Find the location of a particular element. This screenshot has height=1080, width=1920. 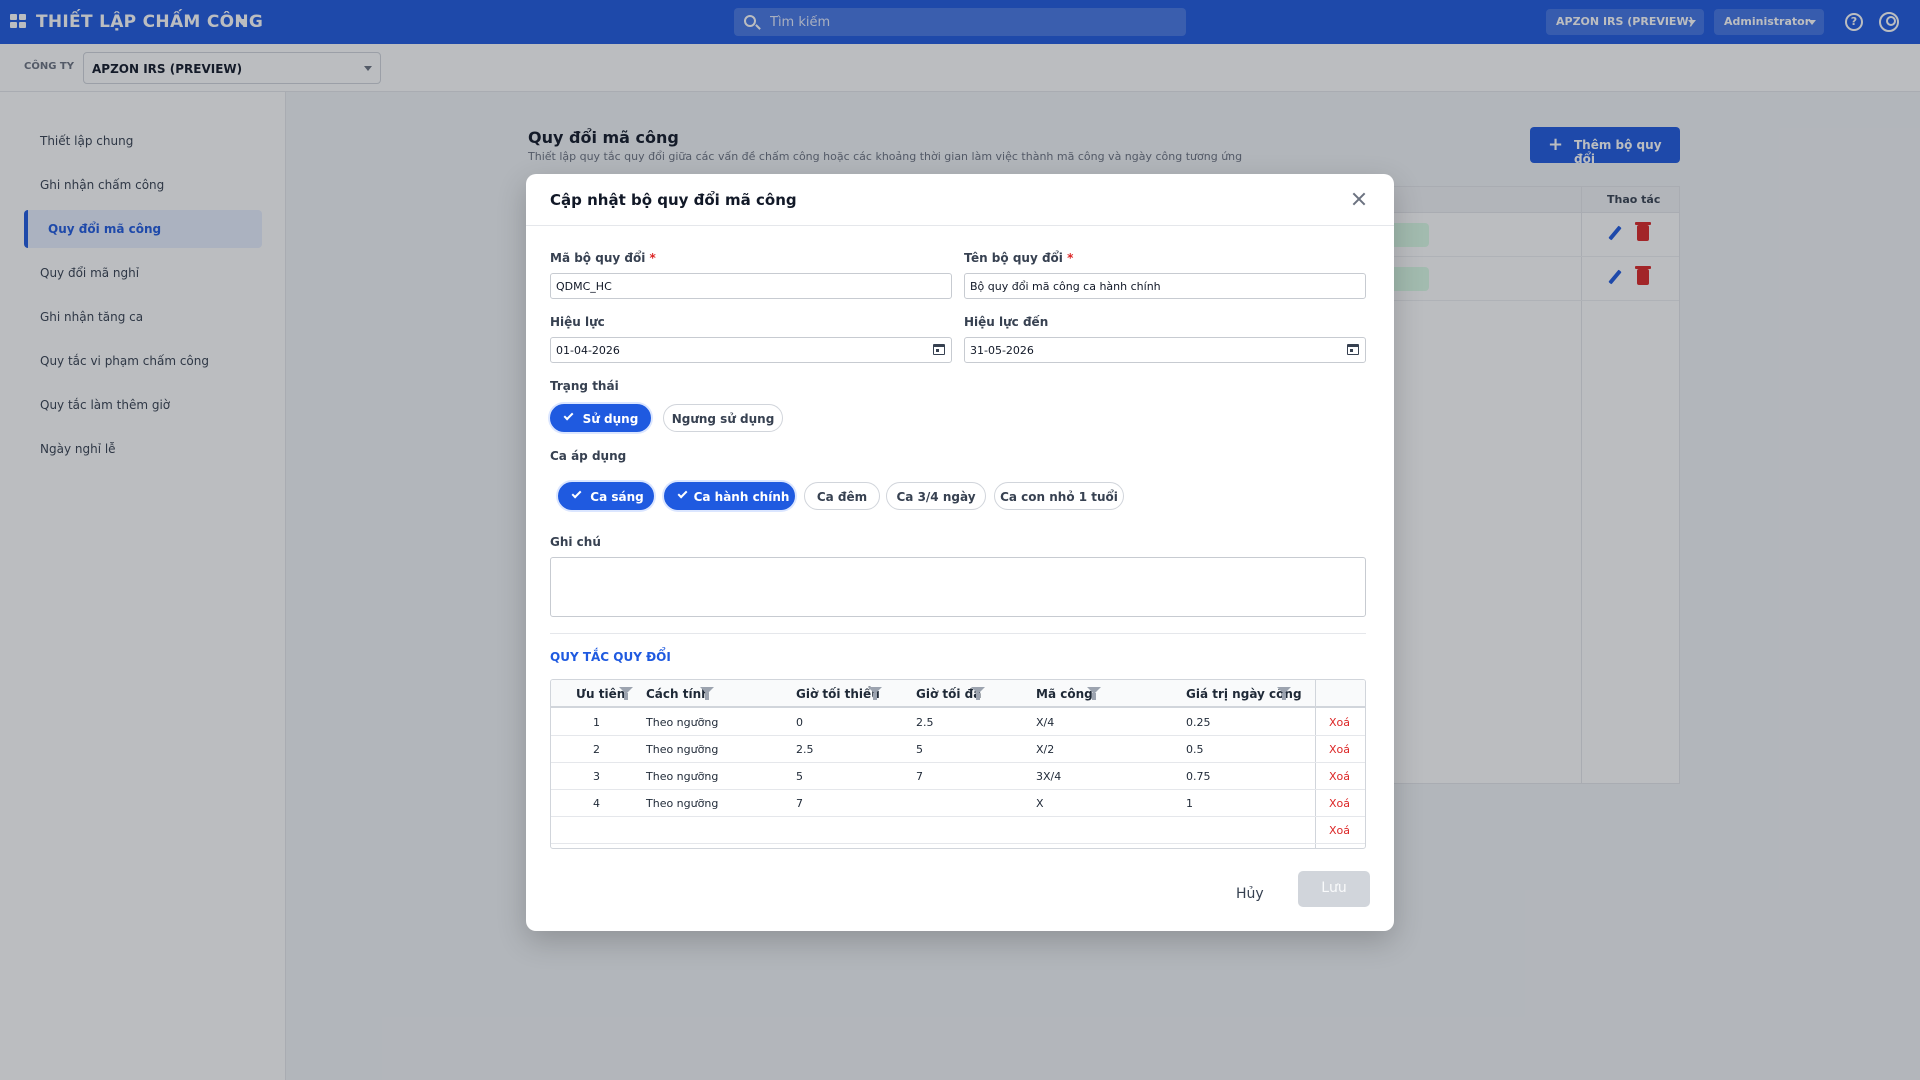

cell-max-hours: 2.5 is located at coordinates (925, 722).